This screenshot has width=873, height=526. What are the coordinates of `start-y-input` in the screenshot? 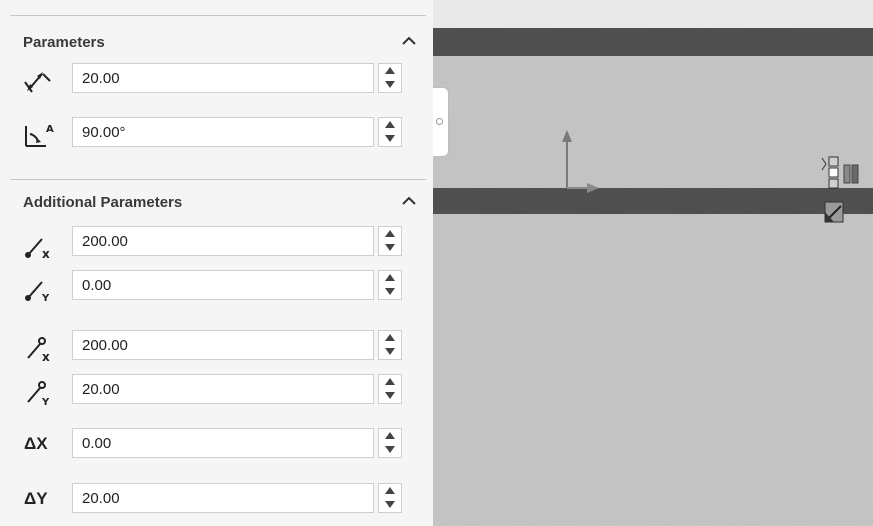 It's located at (223, 285).